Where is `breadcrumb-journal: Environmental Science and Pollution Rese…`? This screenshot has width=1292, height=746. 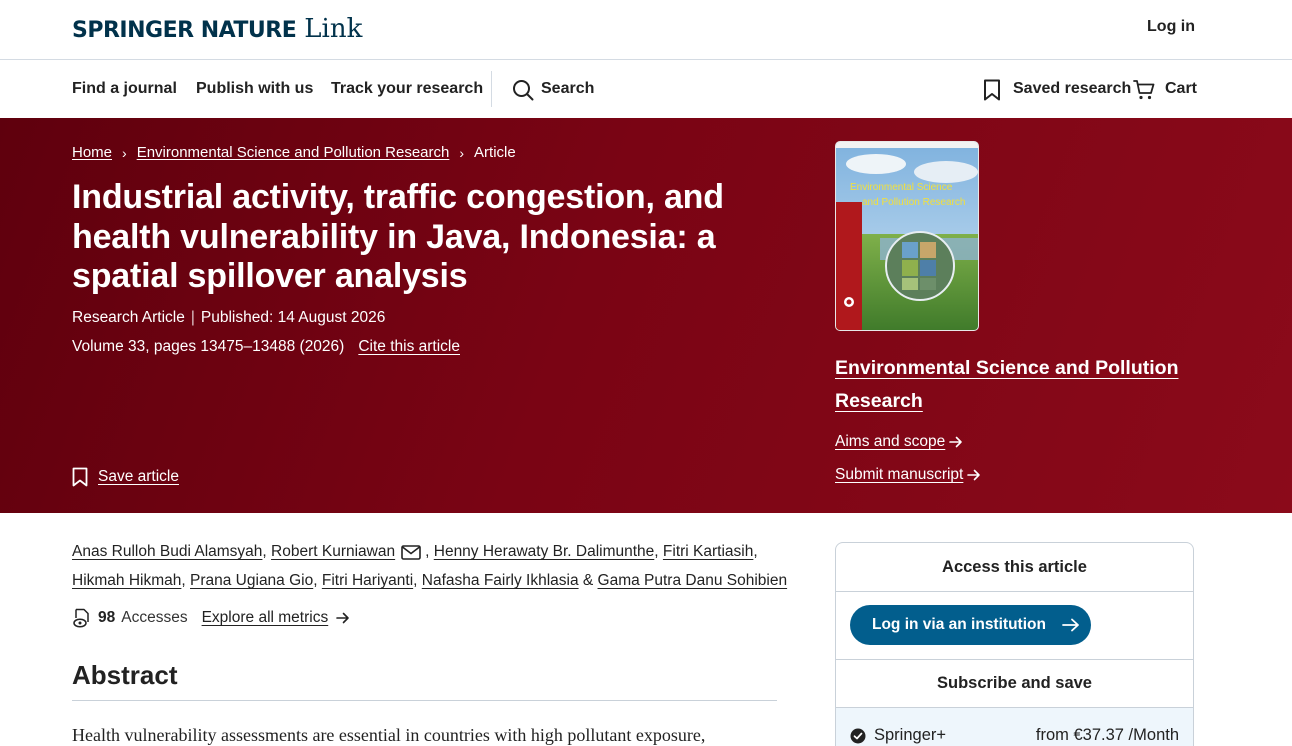
breadcrumb-journal: Environmental Science and Pollution Rese… is located at coordinates (293, 152).